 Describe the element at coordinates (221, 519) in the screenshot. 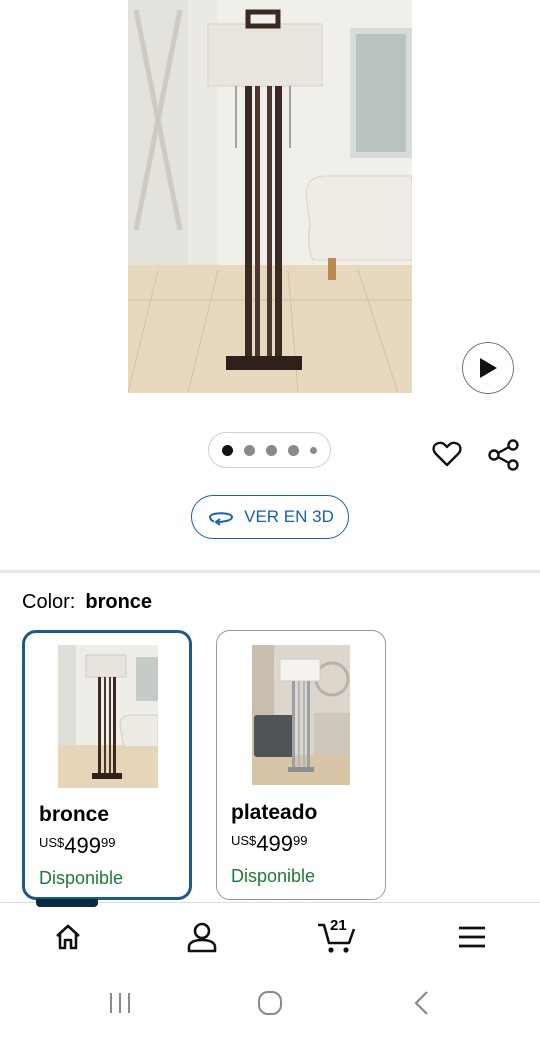

I see `rotate-3d-icon` at that location.